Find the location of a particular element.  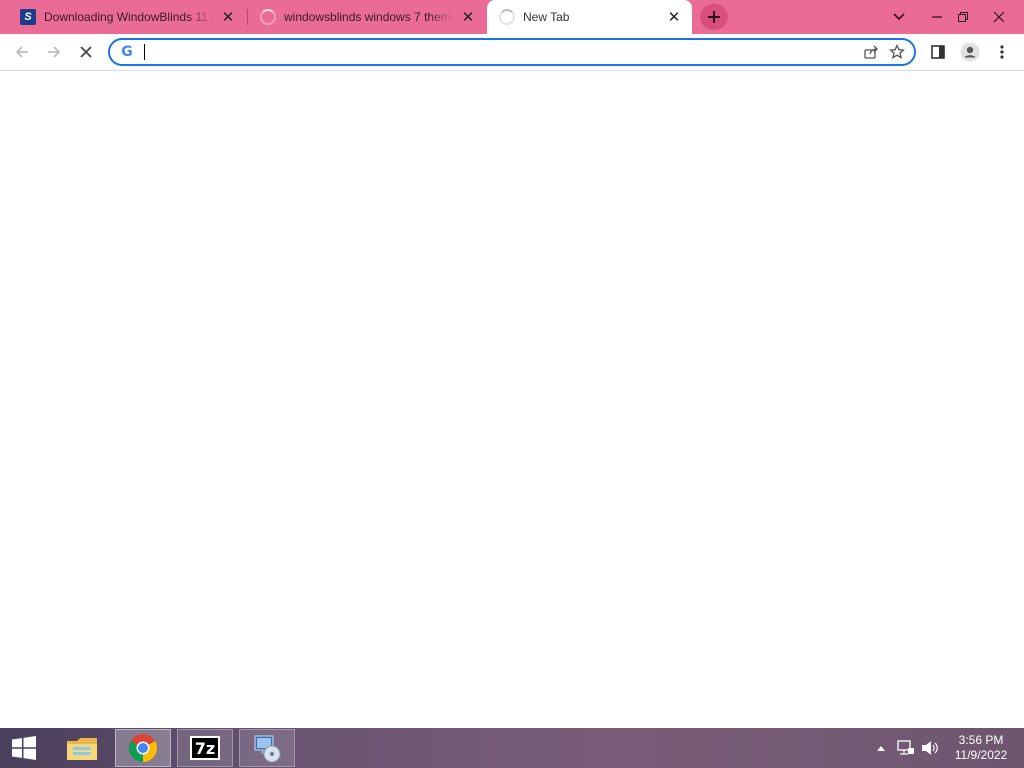

plus-icon is located at coordinates (714, 17).